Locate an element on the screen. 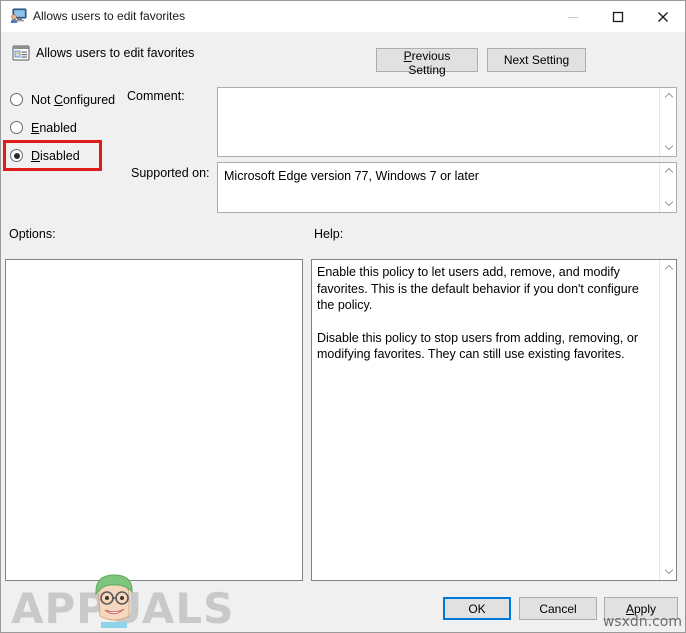 The width and height of the screenshot is (686, 633). previous-setting-button: Previous Setting is located at coordinates (427, 62).